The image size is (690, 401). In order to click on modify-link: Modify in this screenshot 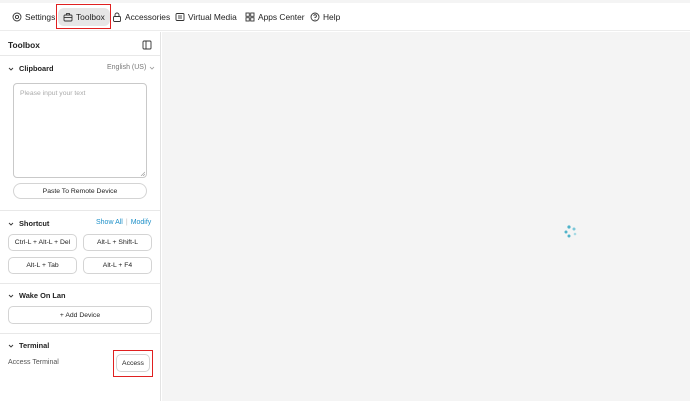, I will do `click(141, 222)`.